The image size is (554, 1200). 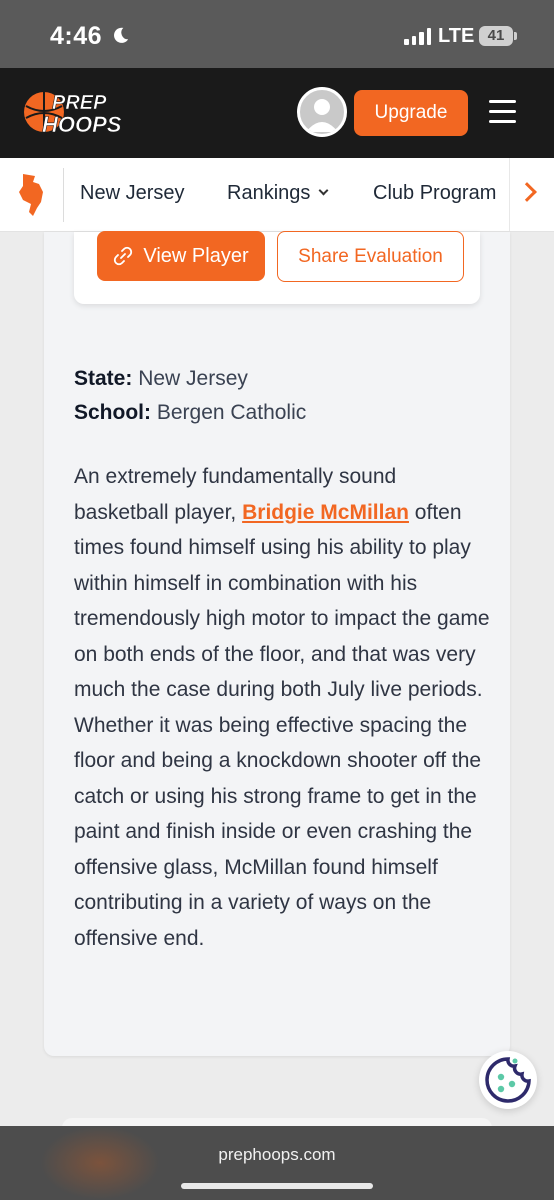 I want to click on player-link: Bridgie McMillan, so click(x=325, y=512).